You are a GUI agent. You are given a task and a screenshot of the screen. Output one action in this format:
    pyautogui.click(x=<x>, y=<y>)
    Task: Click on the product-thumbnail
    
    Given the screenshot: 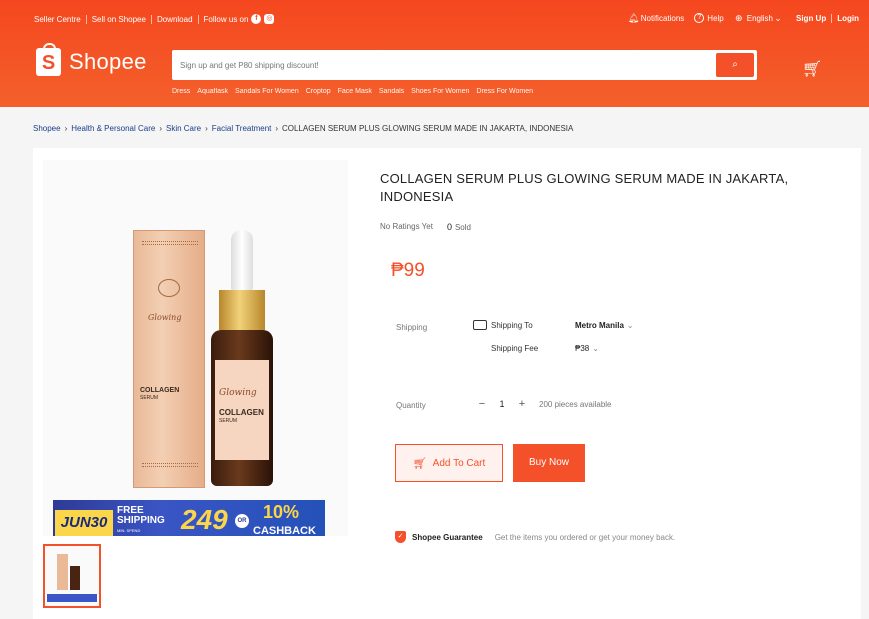 What is the action you would take?
    pyautogui.click(x=72, y=576)
    